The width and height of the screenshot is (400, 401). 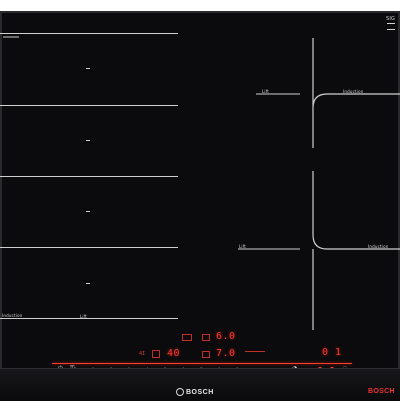 I want to click on fine-print, so click(x=11, y=37).